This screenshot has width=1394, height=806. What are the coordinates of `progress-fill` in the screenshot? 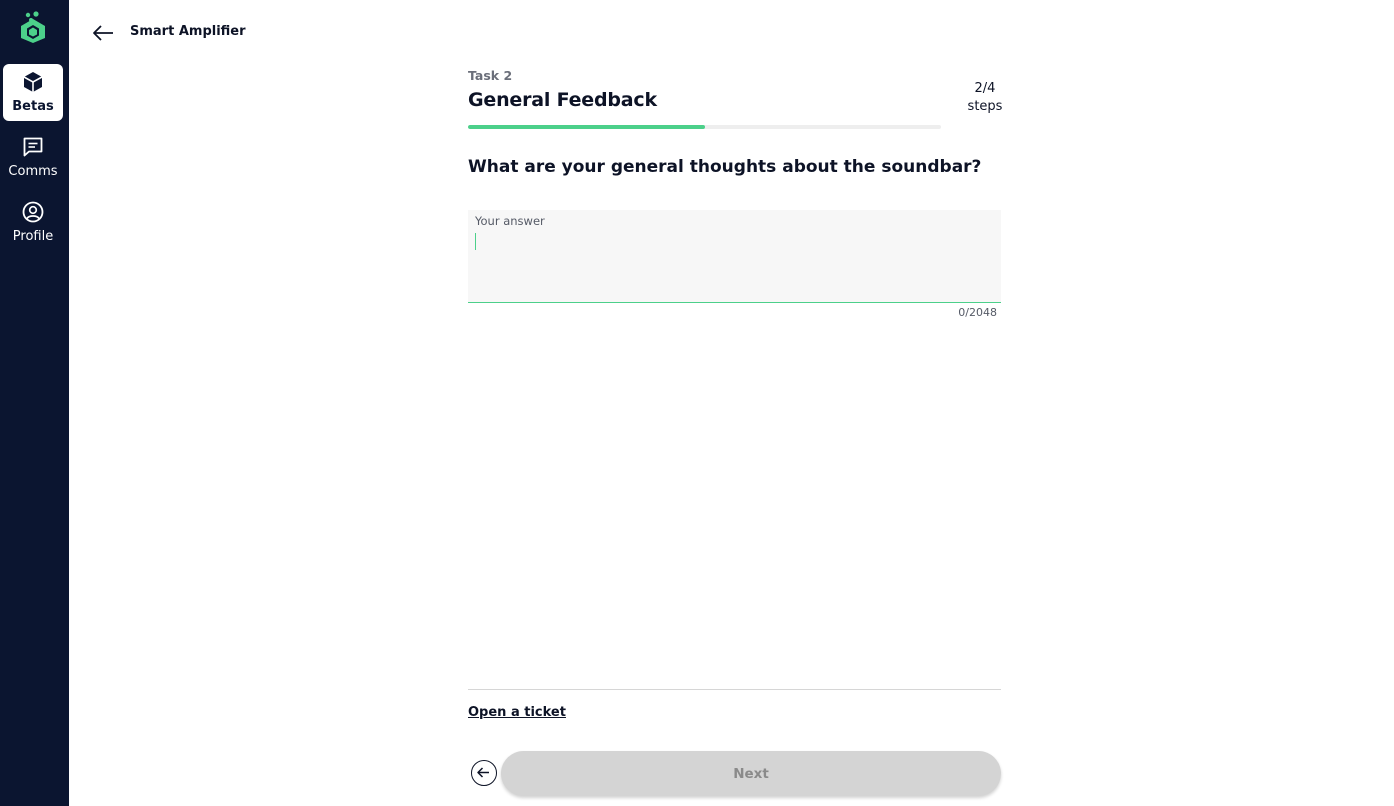 It's located at (586, 127).